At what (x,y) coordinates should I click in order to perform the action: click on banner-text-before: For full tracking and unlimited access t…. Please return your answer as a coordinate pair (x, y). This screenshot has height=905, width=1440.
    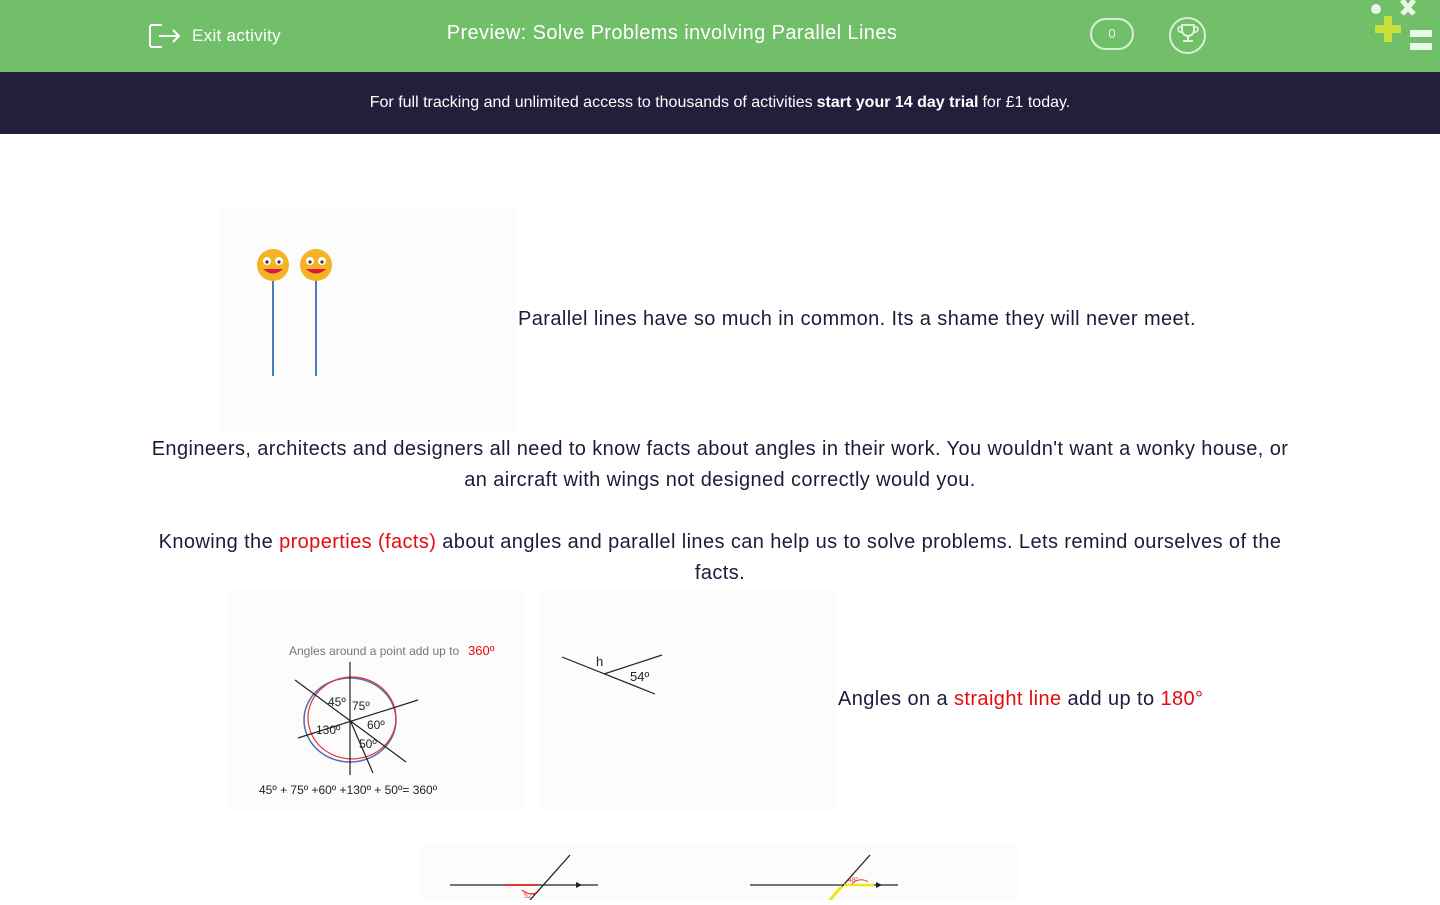
    Looking at the image, I should click on (591, 102).